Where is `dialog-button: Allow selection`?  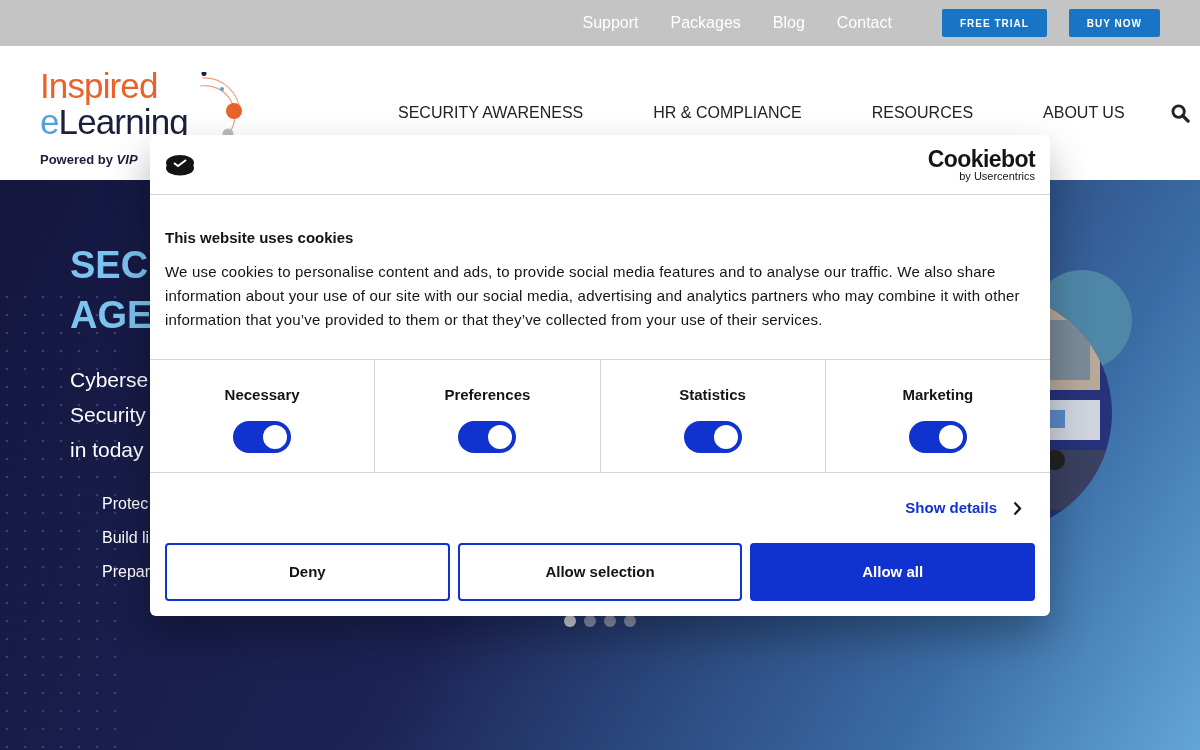 dialog-button: Allow selection is located at coordinates (600, 572).